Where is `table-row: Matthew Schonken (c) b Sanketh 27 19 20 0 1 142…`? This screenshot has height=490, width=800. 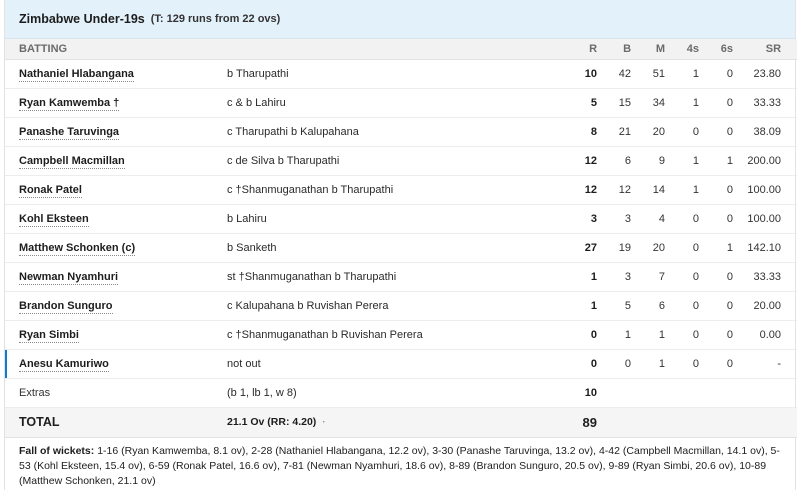
table-row: Matthew Schonken (c) b Sanketh 27 19 20 0 1 142… is located at coordinates (401, 248).